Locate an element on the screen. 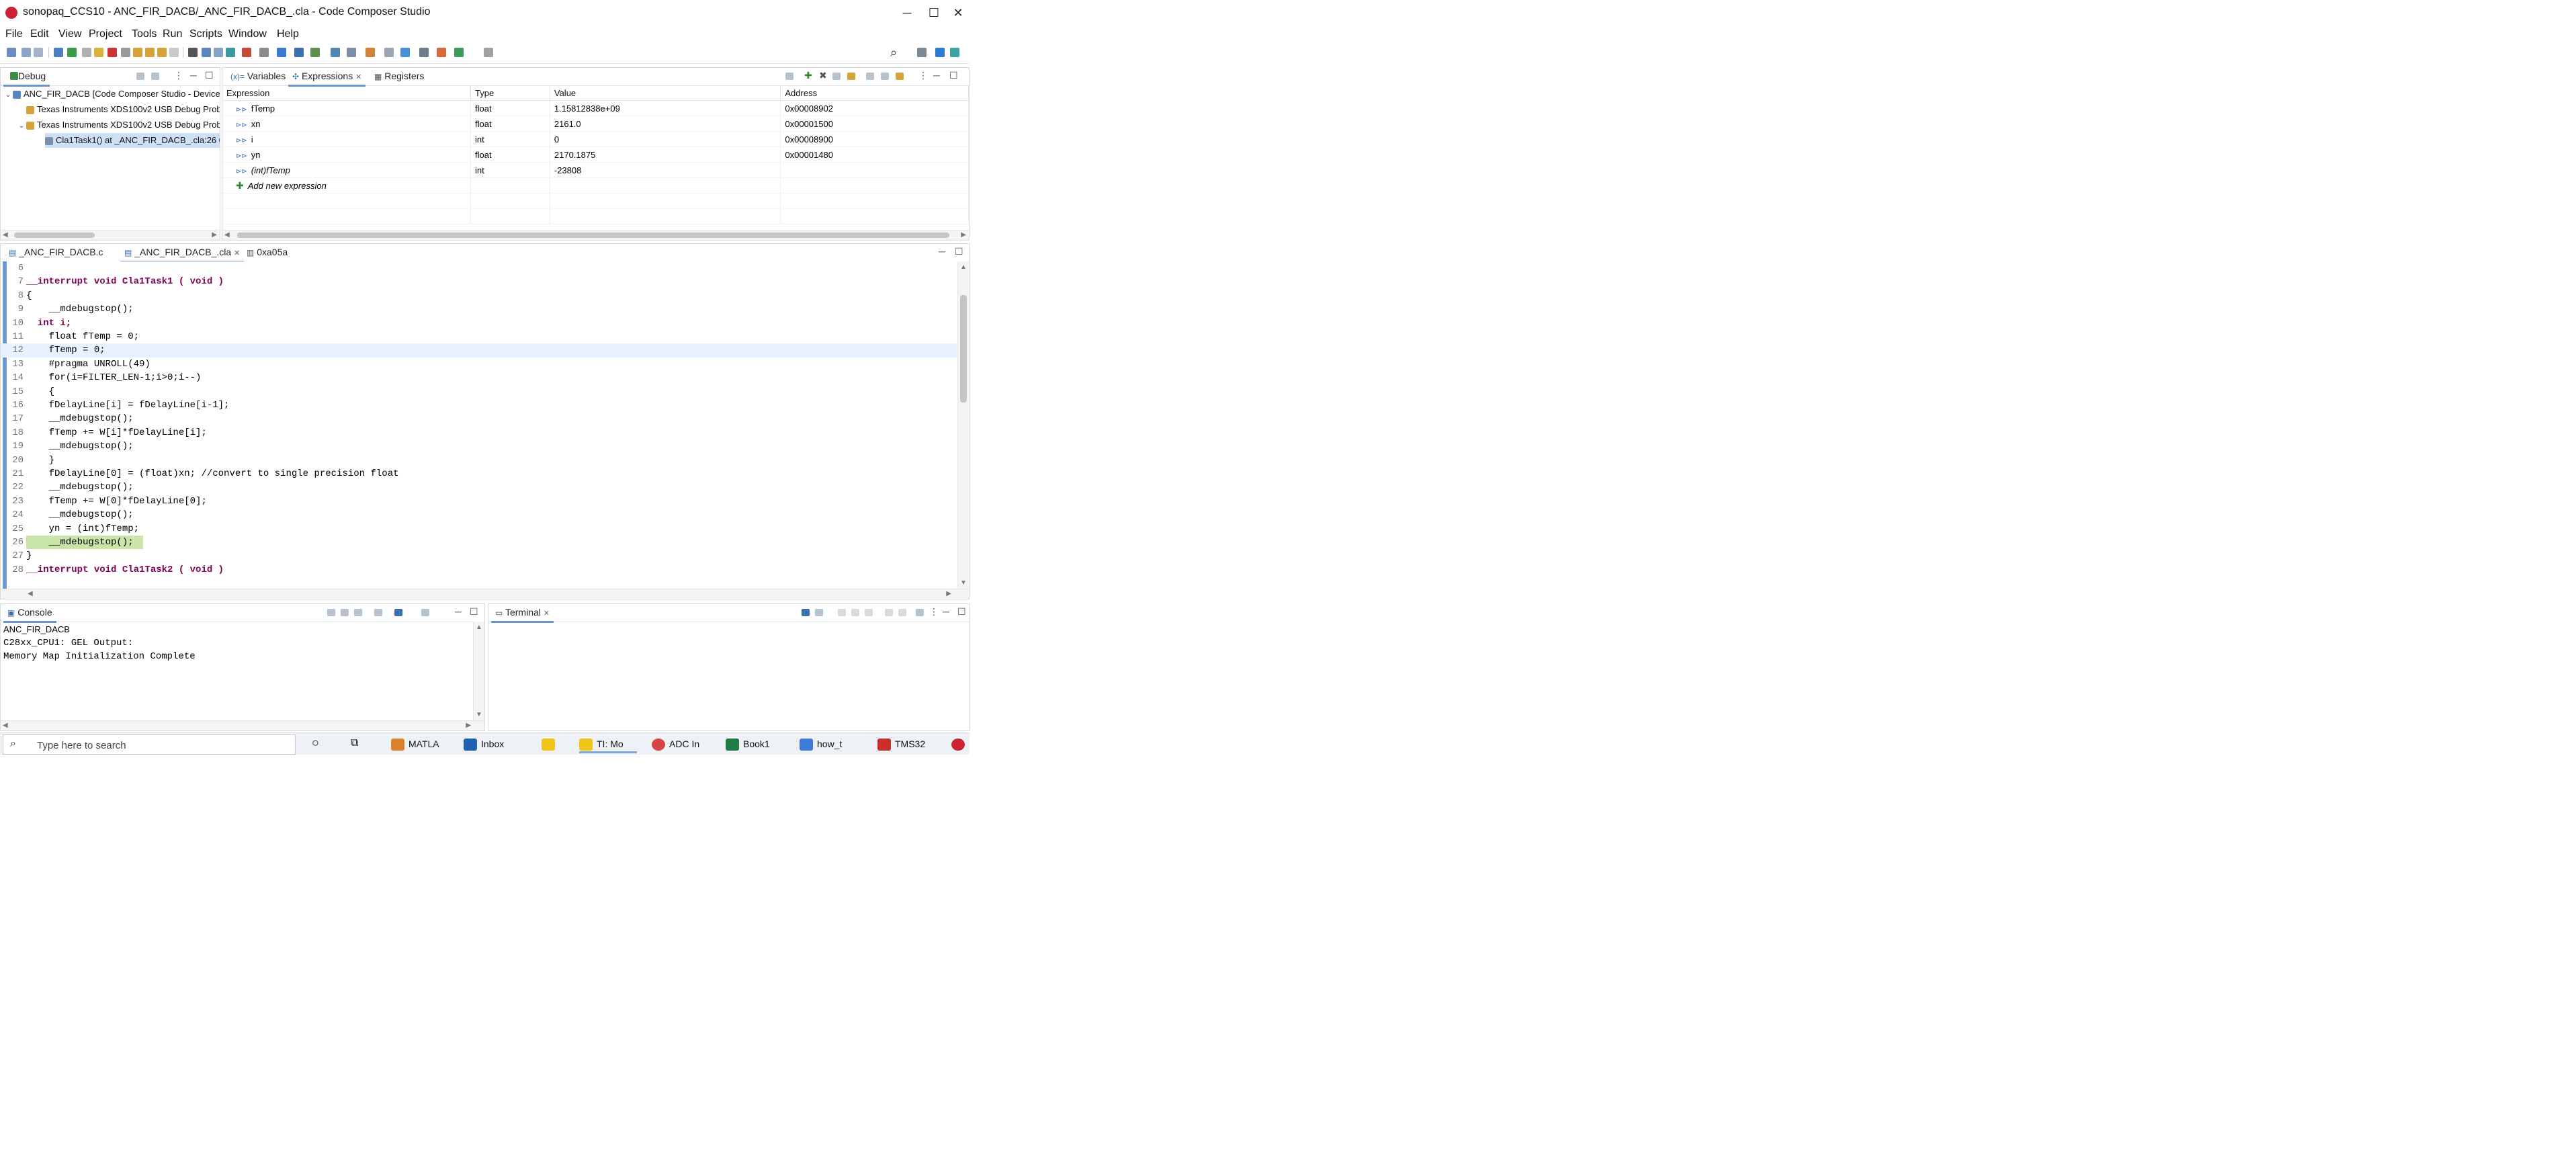 This screenshot has height=1176, width=2576. editor-horizontal-scrollbar: ◀ ▶ is located at coordinates (485, 594).